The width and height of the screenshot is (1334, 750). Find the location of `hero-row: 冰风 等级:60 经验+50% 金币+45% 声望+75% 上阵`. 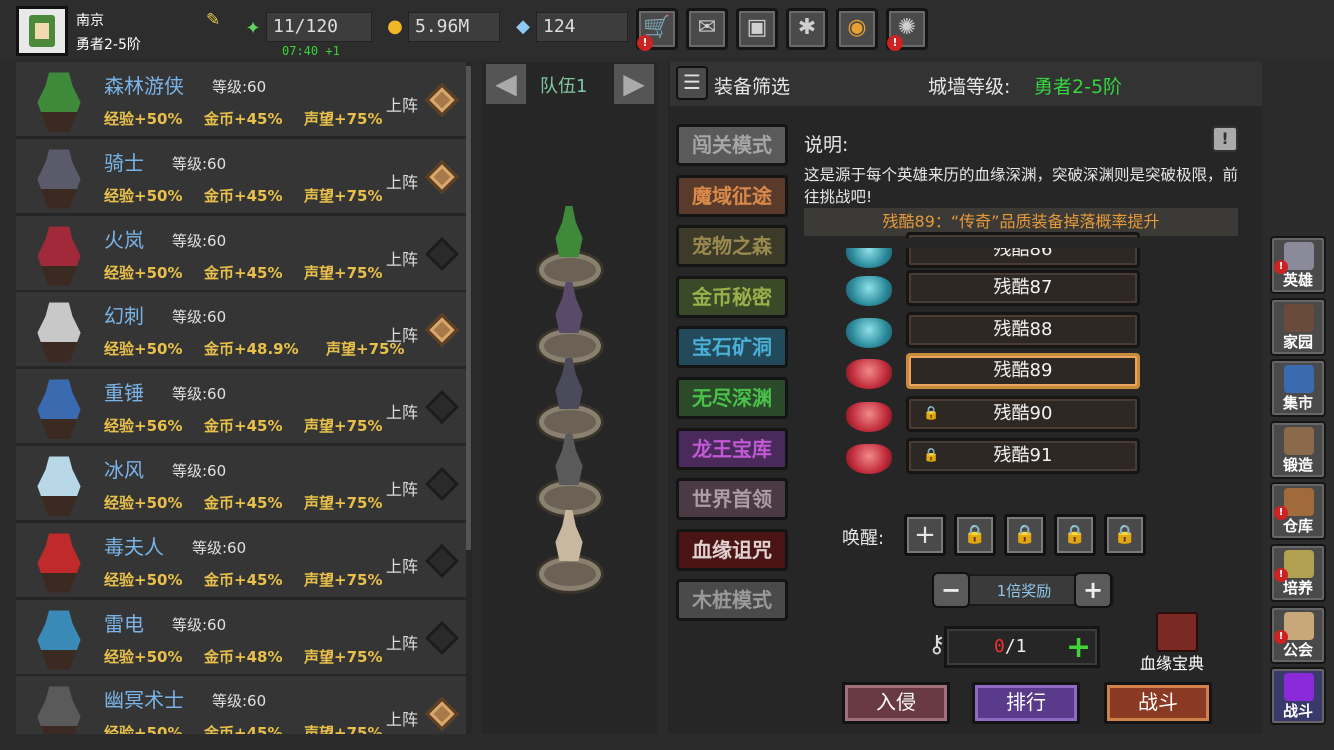

hero-row: 冰风 等级:60 经验+50% 金币+45% 声望+75% 上阵 is located at coordinates (241, 483).